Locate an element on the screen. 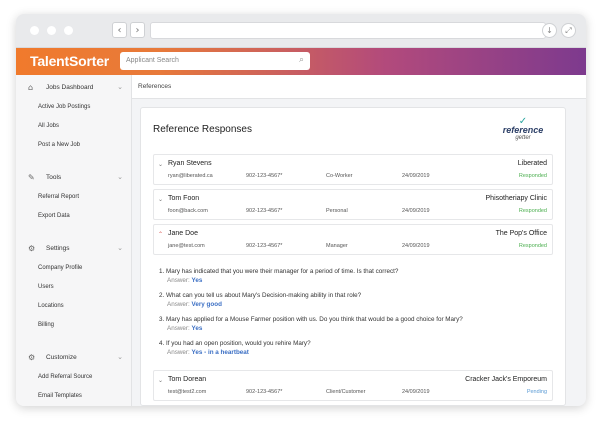  sidebar-section-customize: ⚙ Customize ⌄ is located at coordinates (73, 357).